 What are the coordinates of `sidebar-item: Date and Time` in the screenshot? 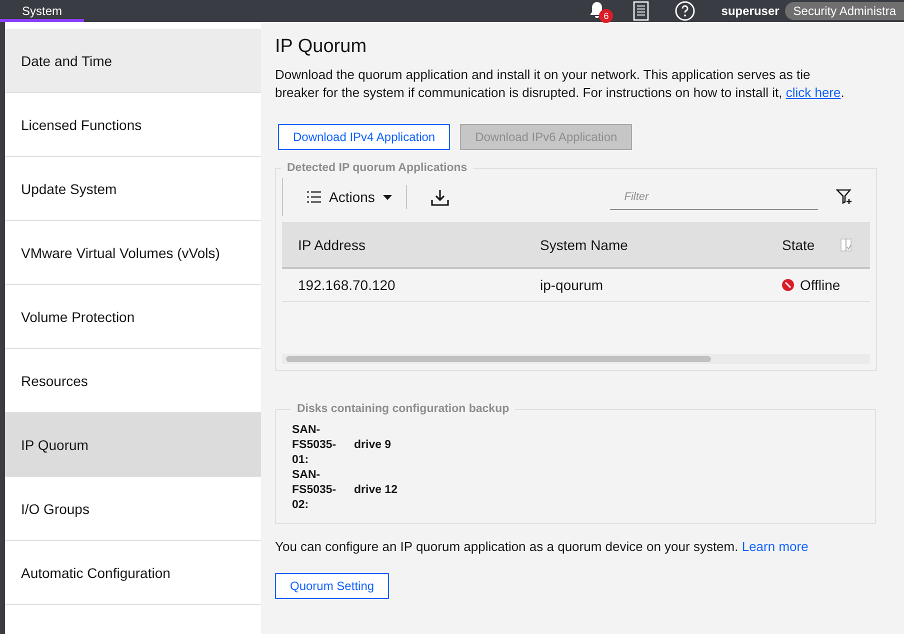 It's located at (133, 61).